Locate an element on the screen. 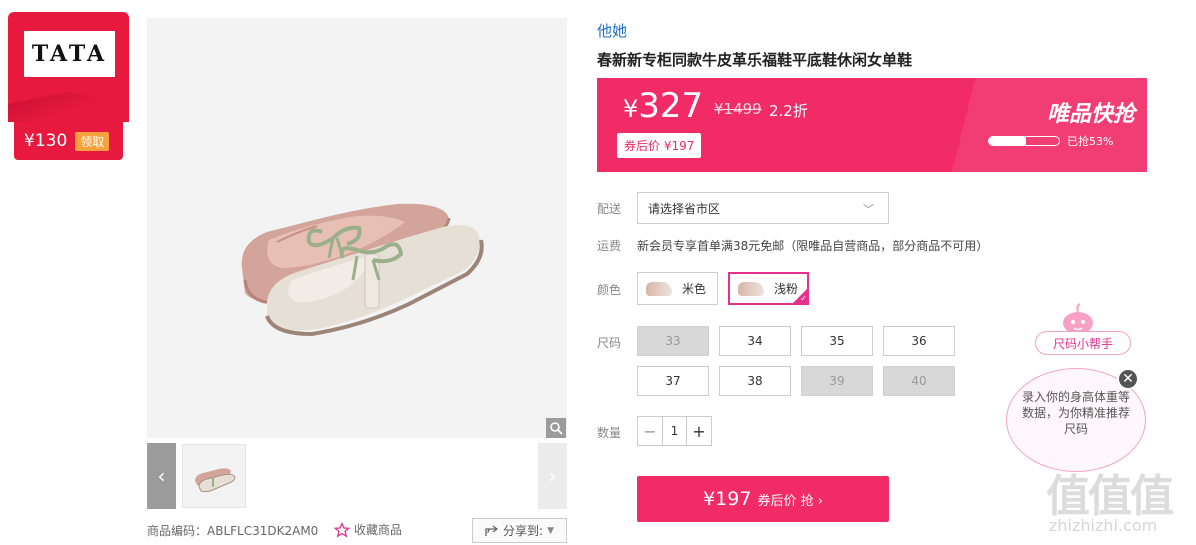  region-placeholder: 请选择省市区 is located at coordinates (684, 208).